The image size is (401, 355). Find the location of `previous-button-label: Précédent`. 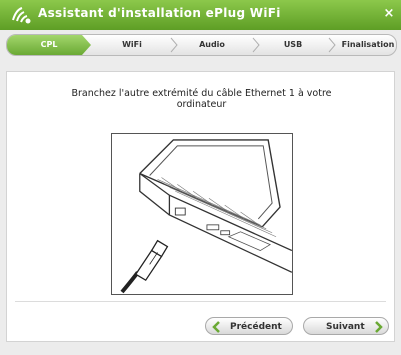

previous-button-label: Précédent is located at coordinates (256, 327).